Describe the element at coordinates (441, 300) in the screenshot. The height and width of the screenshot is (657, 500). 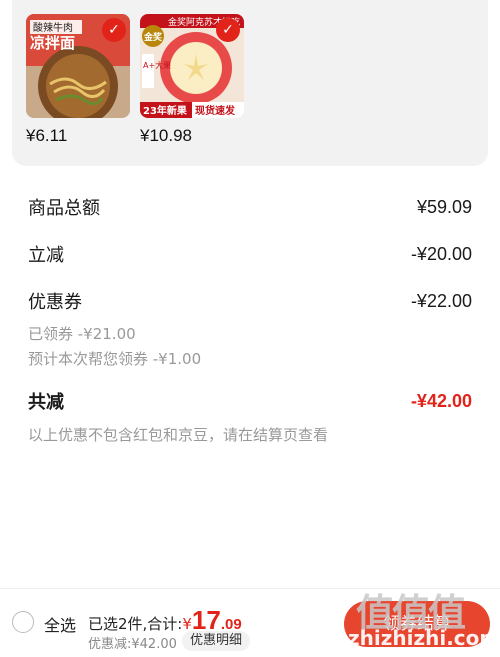
I see `coupon-value: -¥22.00` at that location.